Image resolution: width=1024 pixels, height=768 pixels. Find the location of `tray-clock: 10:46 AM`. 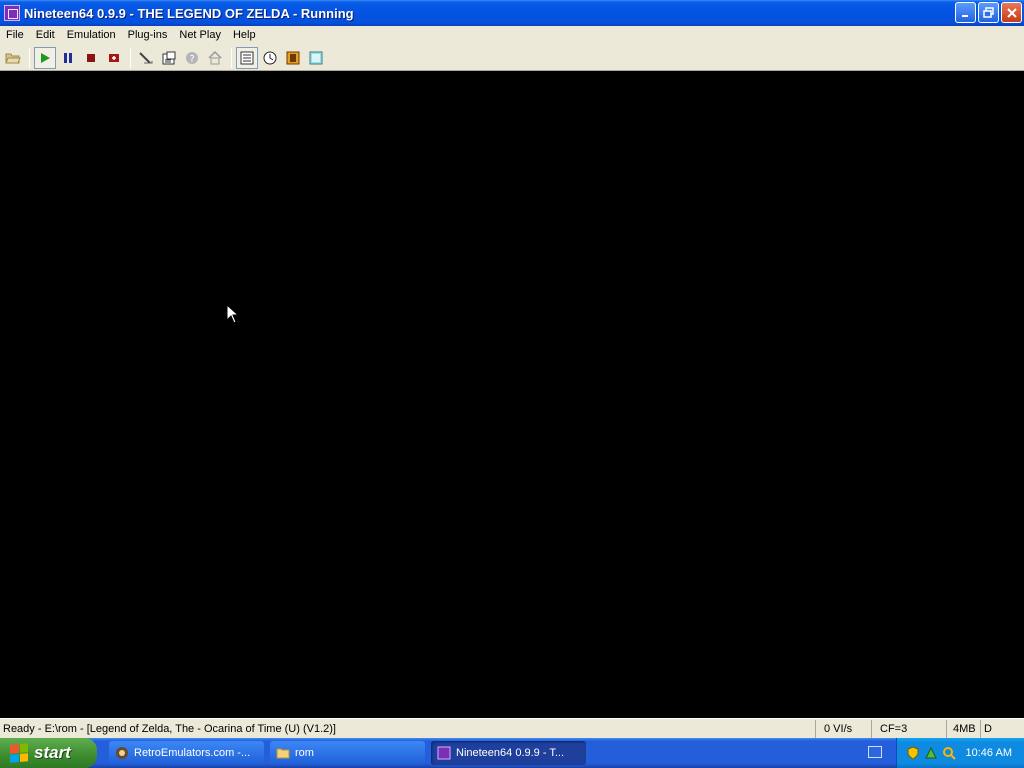

tray-clock: 10:46 AM is located at coordinates (989, 753).